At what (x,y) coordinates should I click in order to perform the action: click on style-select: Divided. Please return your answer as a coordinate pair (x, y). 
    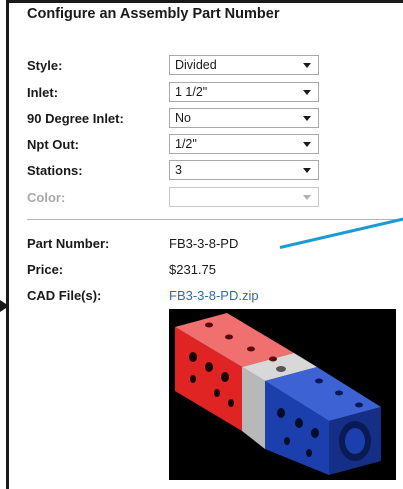
    Looking at the image, I should click on (244, 65).